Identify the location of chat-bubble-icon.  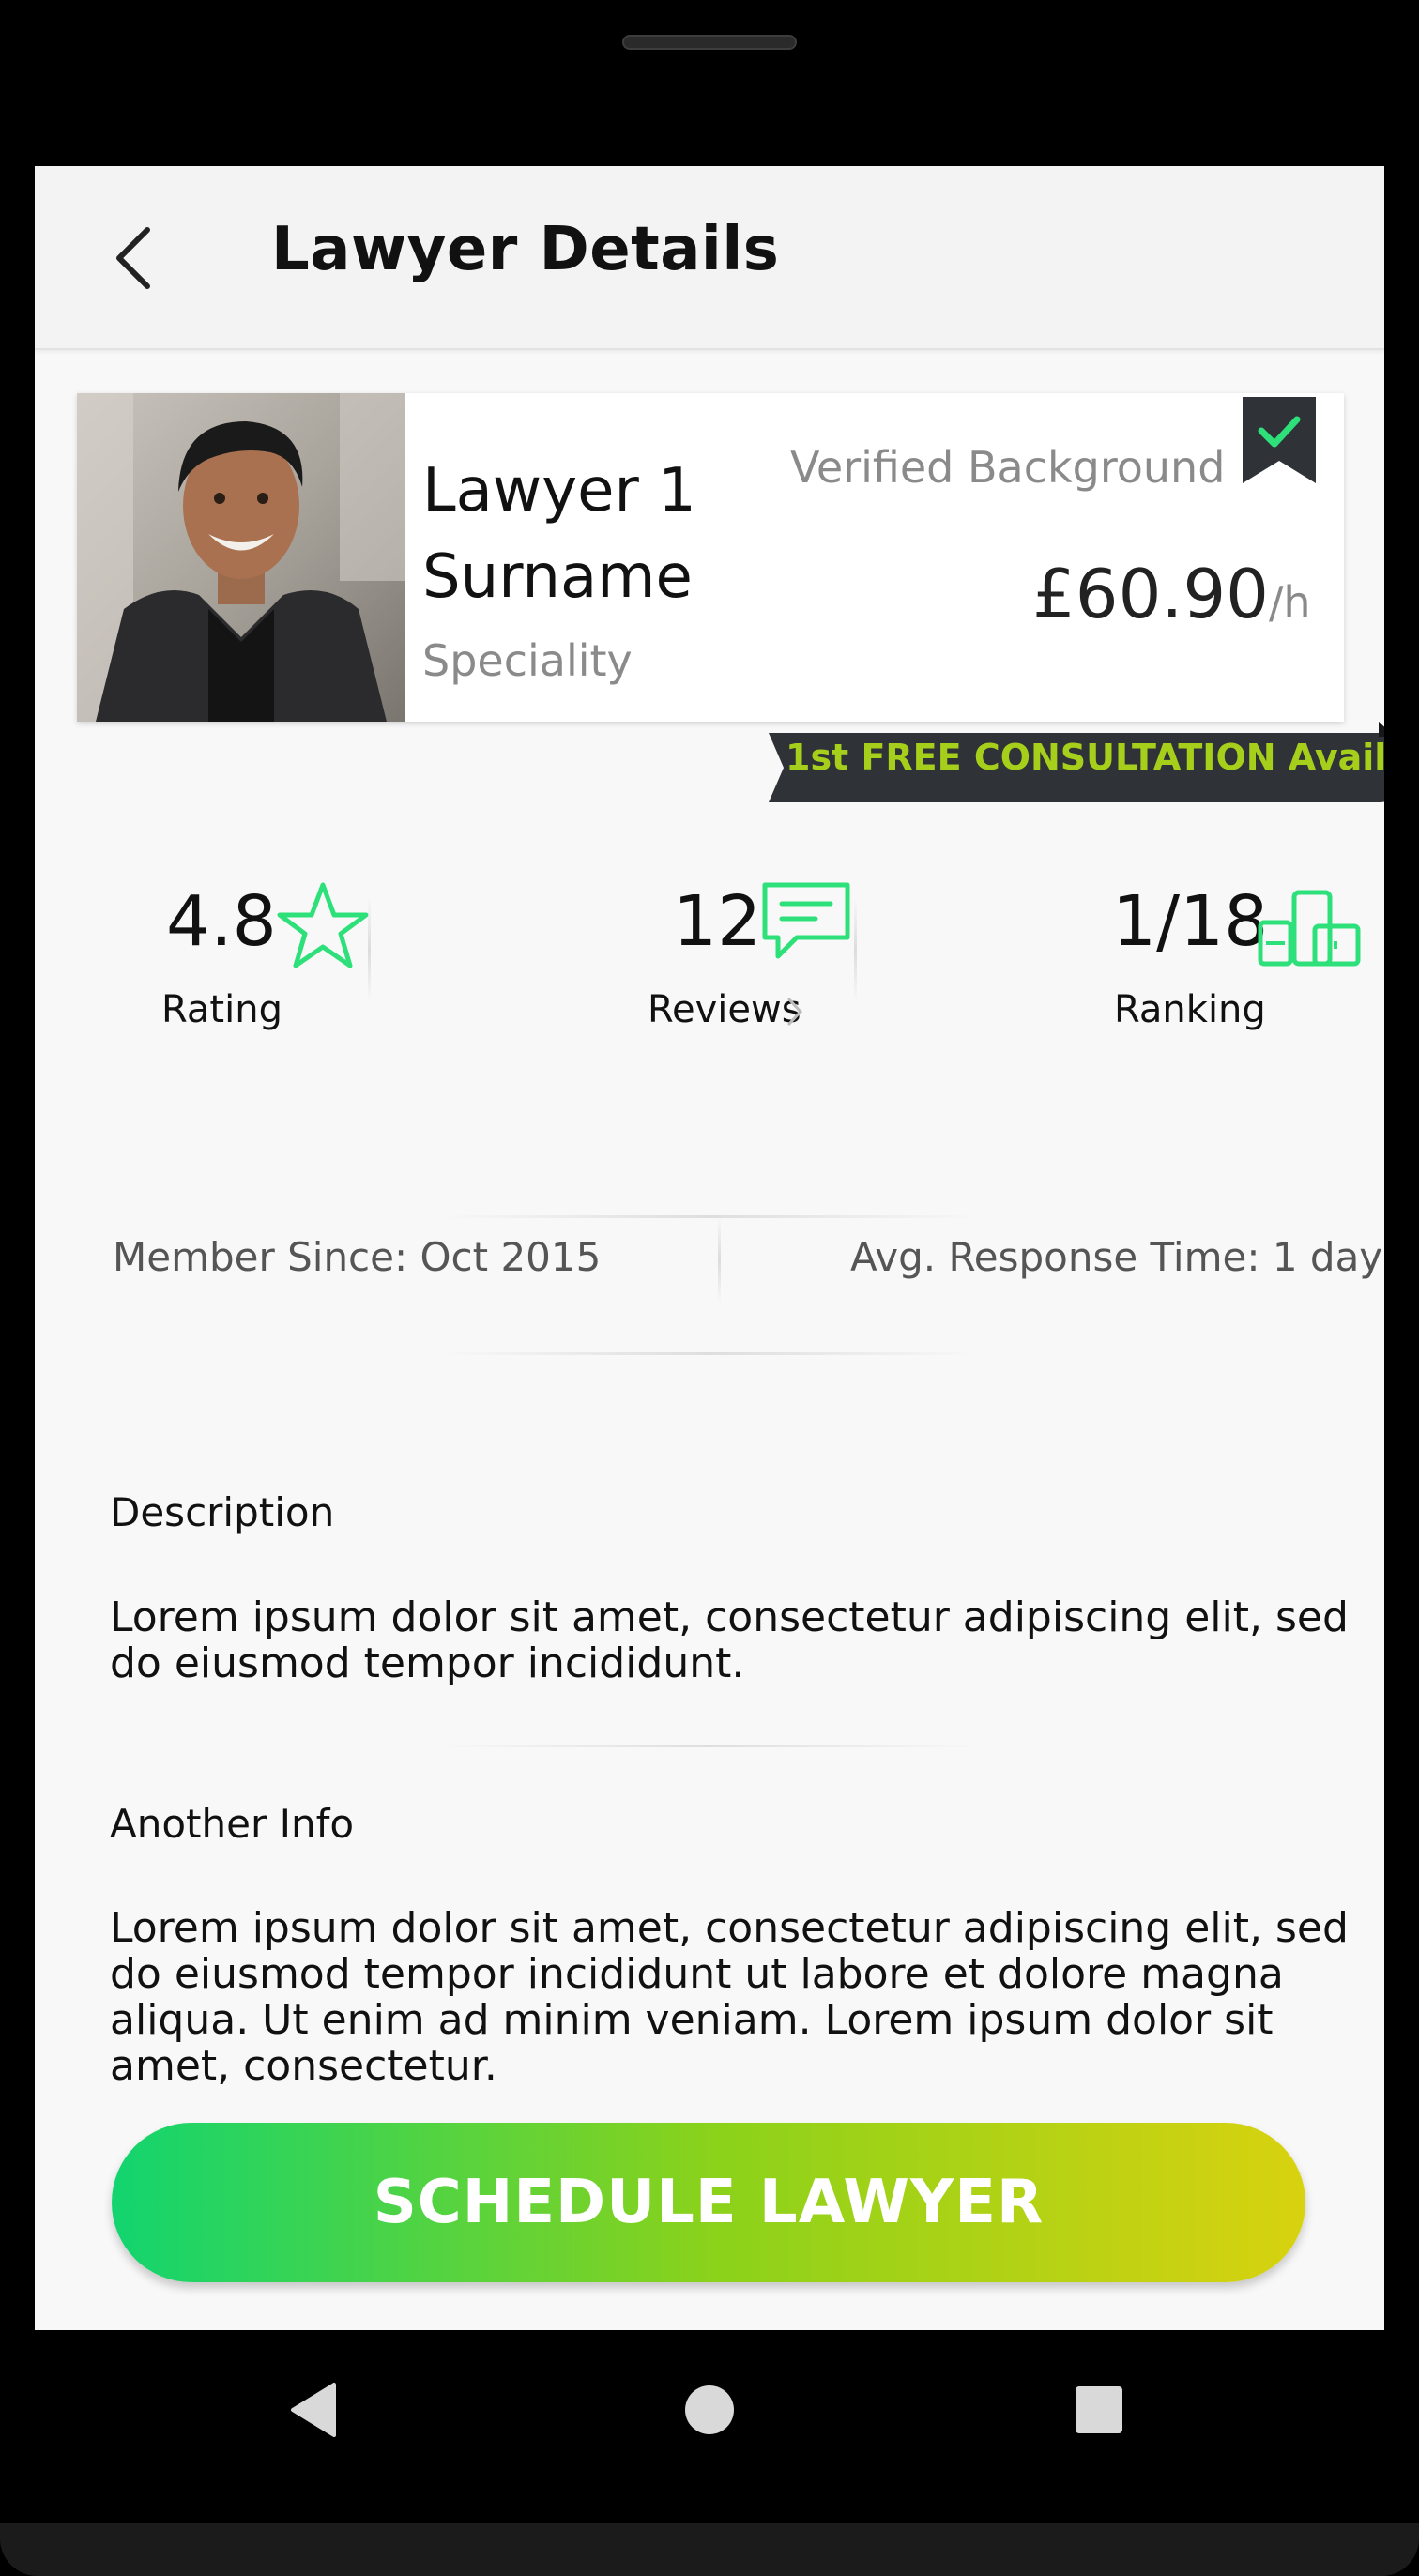
(806, 920).